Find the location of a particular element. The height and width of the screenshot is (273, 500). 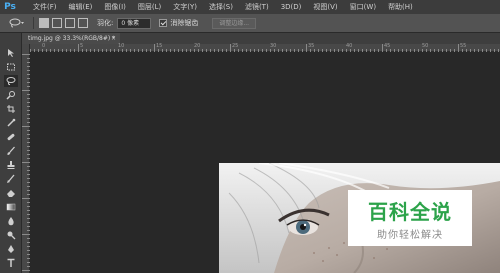

eyedropper-icon is located at coordinates (11, 123).